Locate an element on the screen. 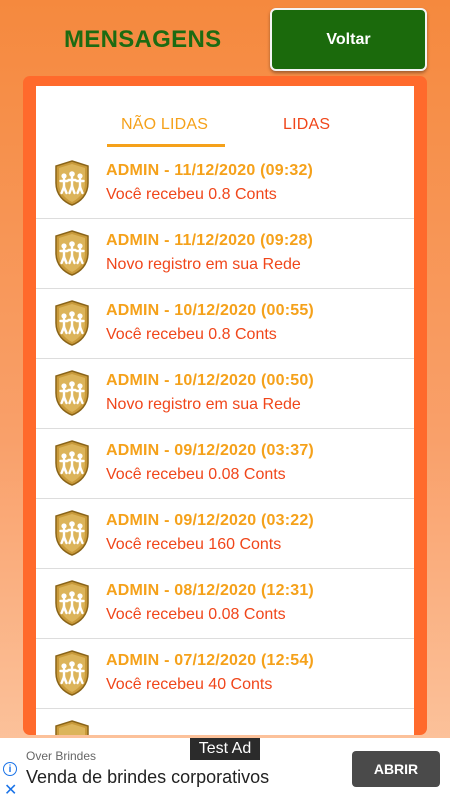  open-ad-button: ABRIR is located at coordinates (396, 769).